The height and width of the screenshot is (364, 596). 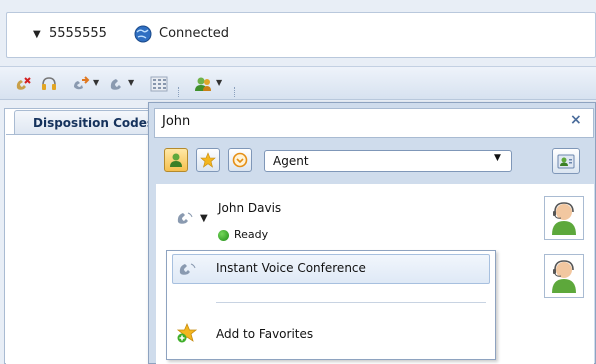 What do you see at coordinates (264, 334) in the screenshot?
I see `menu-item-label: Add to Favorites` at bounding box center [264, 334].